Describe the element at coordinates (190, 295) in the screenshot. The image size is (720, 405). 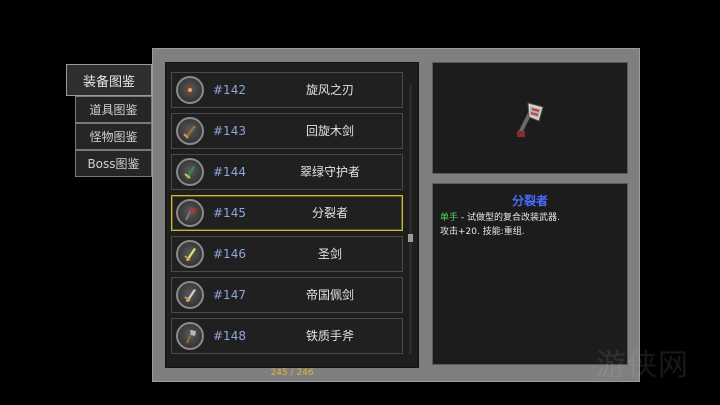
I see `imperial-sword-icon` at that location.